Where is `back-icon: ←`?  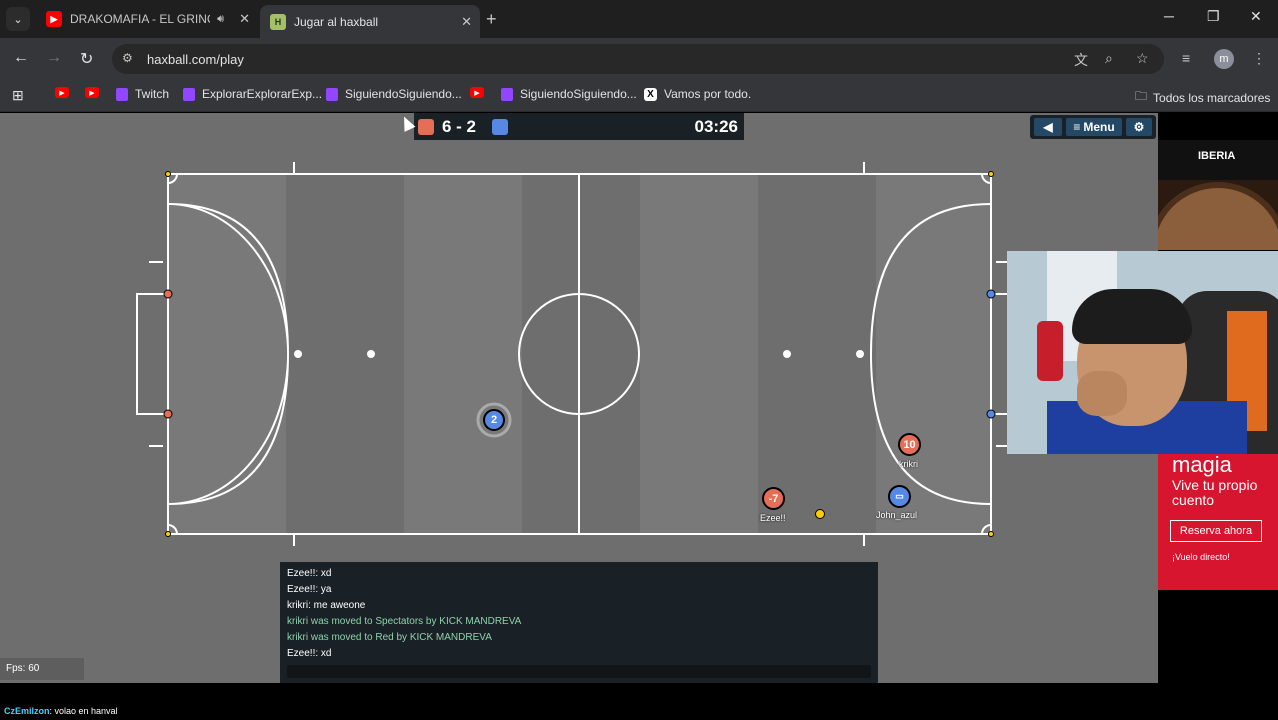
back-icon: ← is located at coordinates (21, 58).